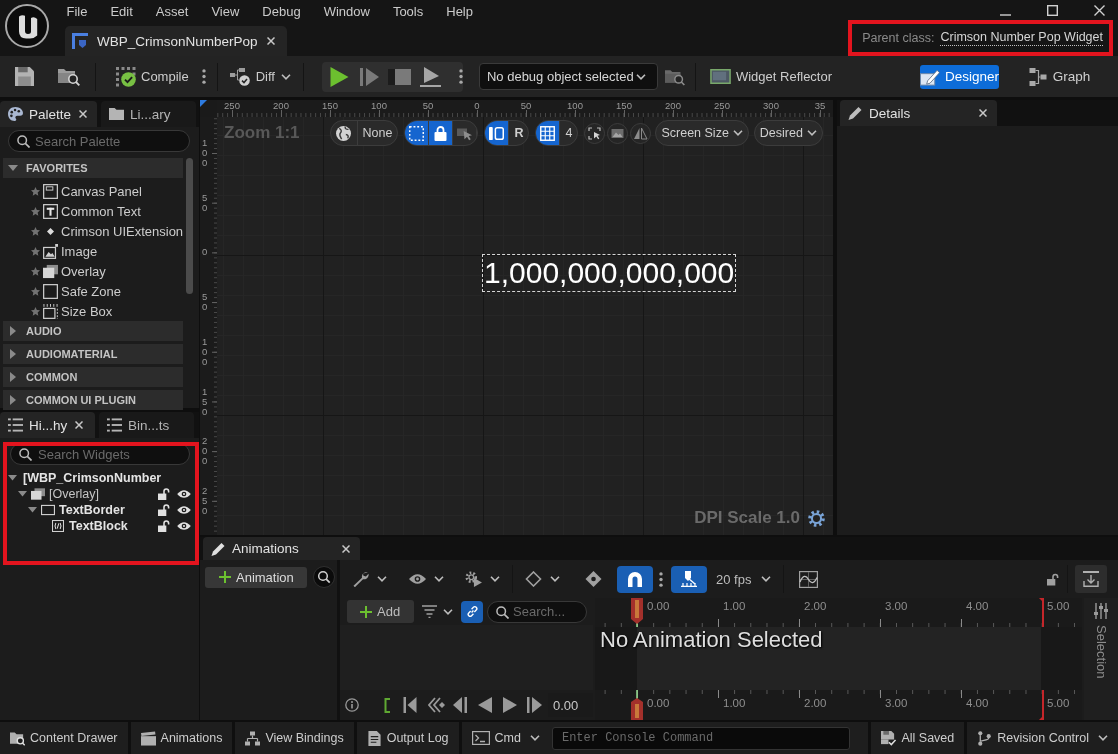  I want to click on palette-item: Image, so click(79, 251).